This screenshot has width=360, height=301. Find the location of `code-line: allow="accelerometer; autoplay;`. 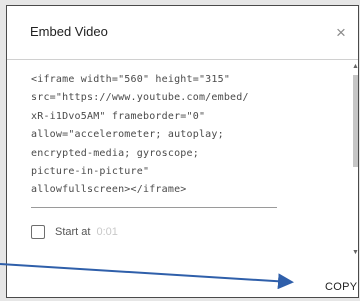

code-line: allow="accelerometer; autoplay; is located at coordinates (127, 135).